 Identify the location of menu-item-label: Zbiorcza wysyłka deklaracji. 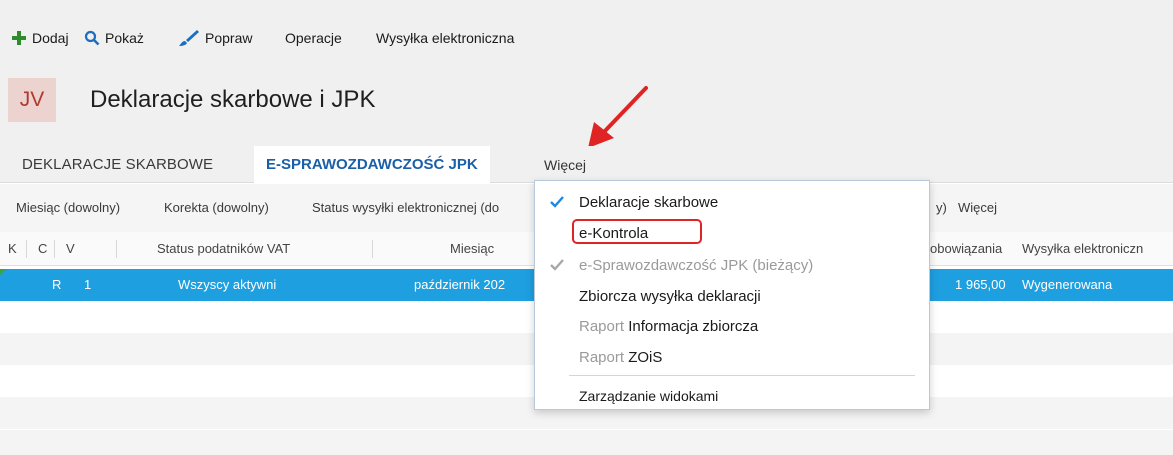
(670, 296).